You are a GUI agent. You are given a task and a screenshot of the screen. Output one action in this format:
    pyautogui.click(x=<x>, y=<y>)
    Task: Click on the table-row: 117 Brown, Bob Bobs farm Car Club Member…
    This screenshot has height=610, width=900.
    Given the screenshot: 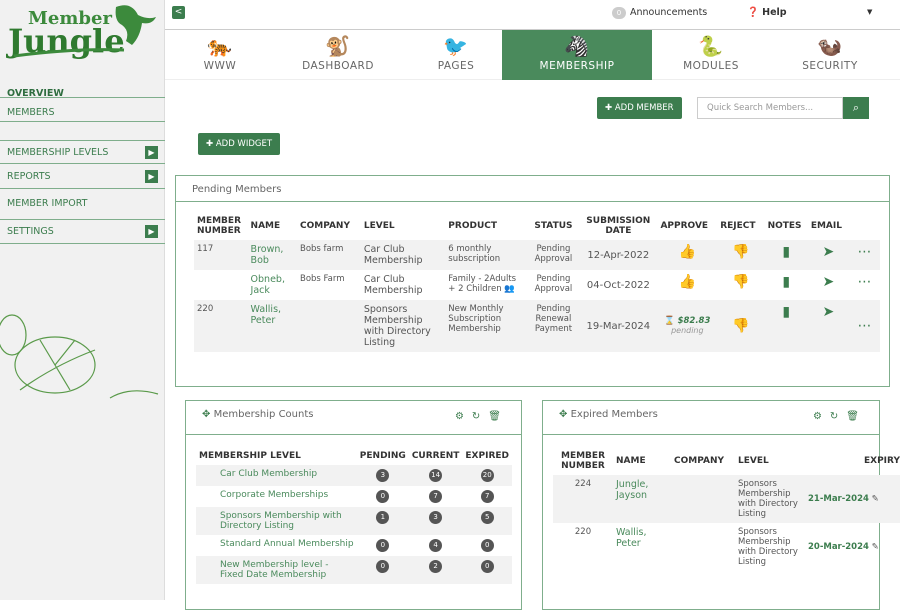 What is the action you would take?
    pyautogui.click(x=537, y=255)
    